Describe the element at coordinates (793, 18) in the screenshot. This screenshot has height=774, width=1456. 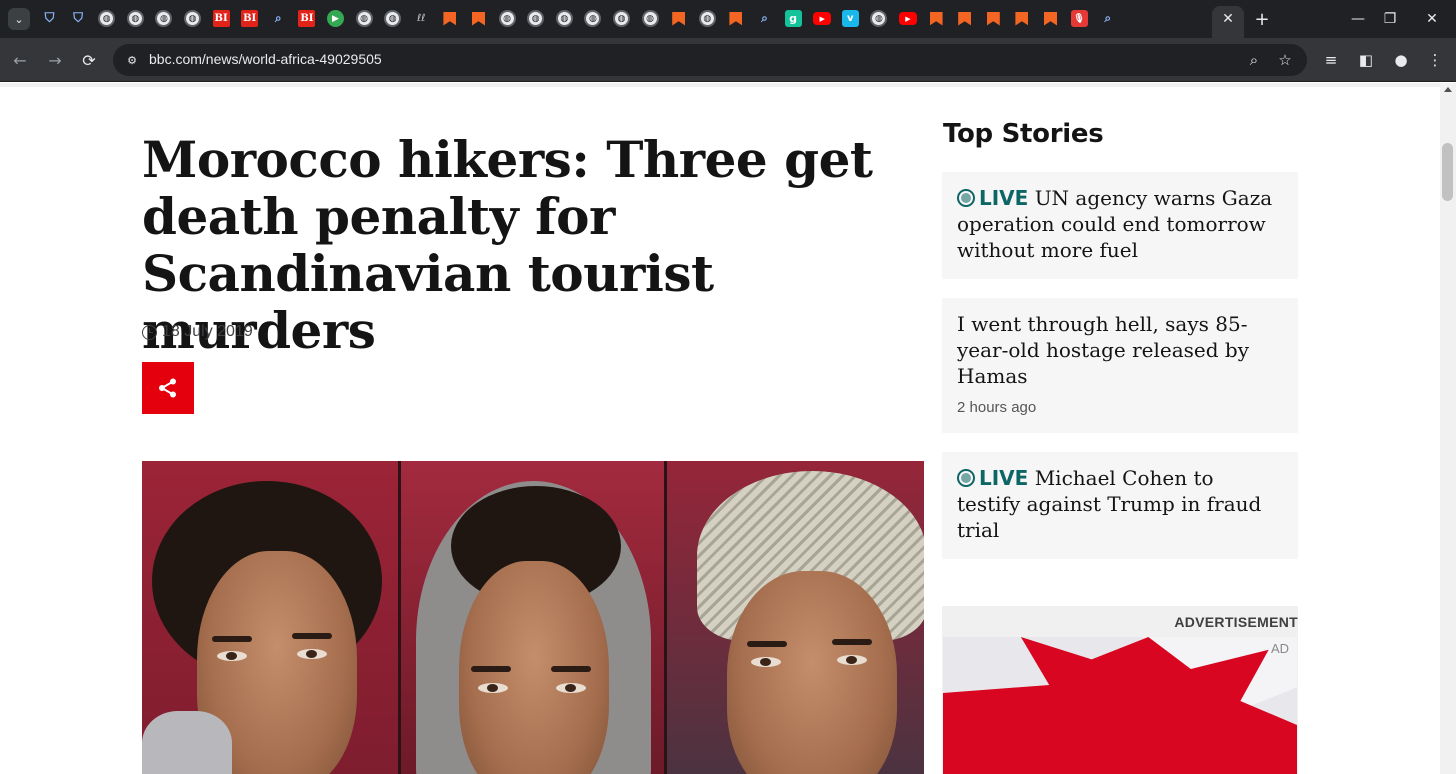
I see `g-favicon-icon: g` at that location.